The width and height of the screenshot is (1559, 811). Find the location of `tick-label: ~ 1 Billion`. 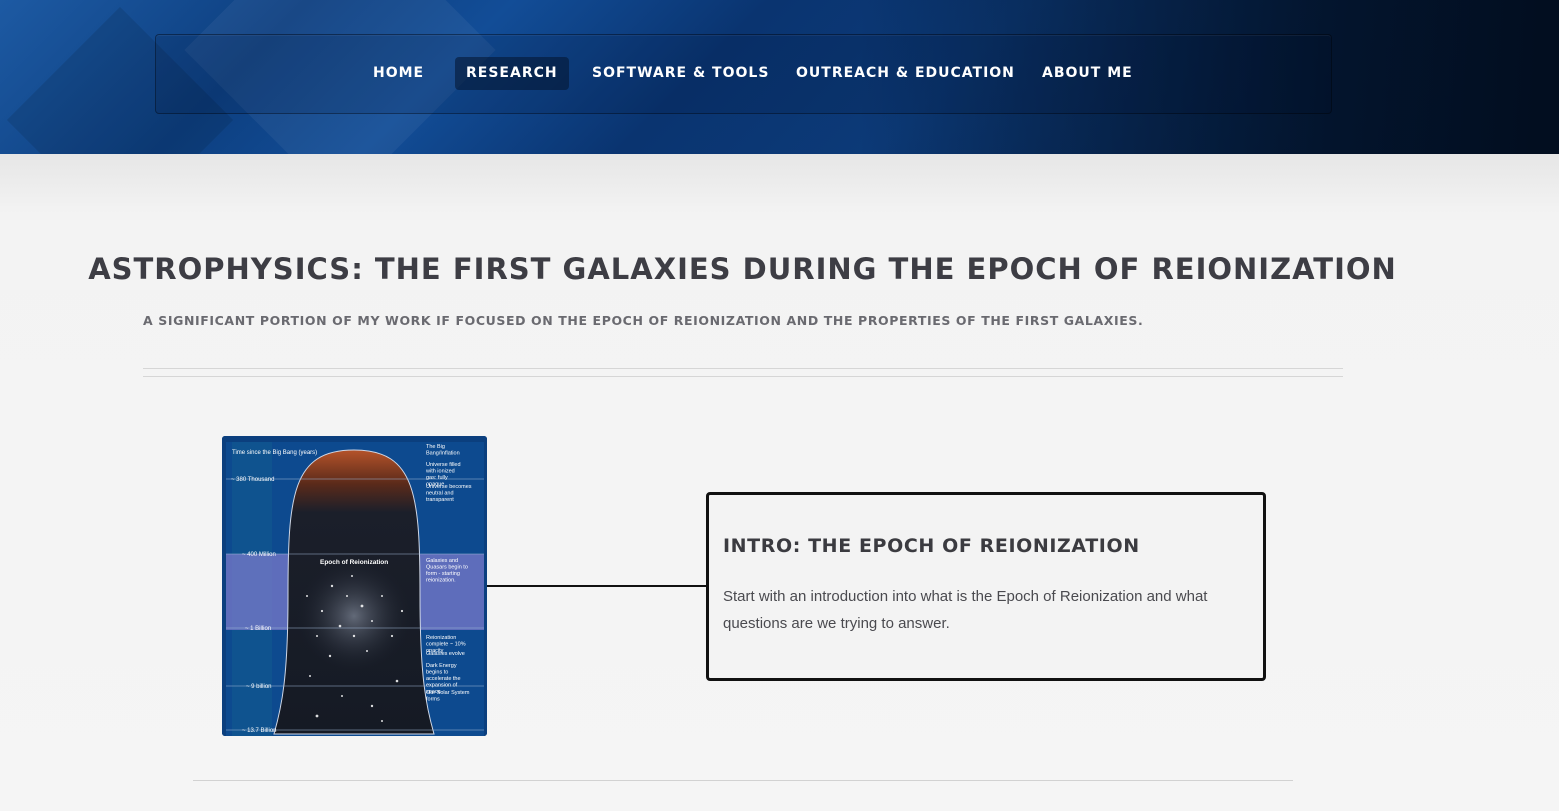

tick-label: ~ 1 Billion is located at coordinates (258, 629).